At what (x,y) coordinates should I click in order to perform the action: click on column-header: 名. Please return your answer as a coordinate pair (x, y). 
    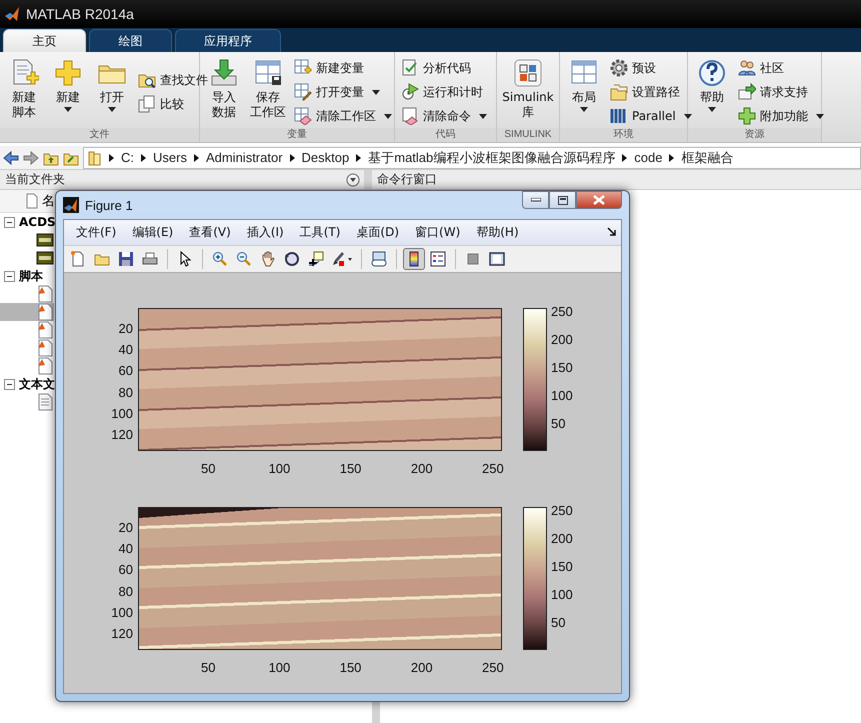
    Looking at the image, I should click on (48, 201).